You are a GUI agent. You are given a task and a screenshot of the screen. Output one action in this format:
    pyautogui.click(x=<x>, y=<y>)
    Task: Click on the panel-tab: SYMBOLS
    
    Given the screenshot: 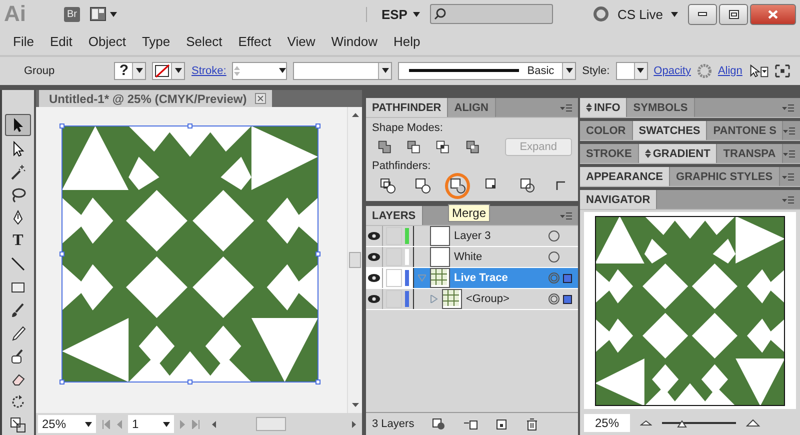 What is the action you would take?
    pyautogui.click(x=661, y=107)
    